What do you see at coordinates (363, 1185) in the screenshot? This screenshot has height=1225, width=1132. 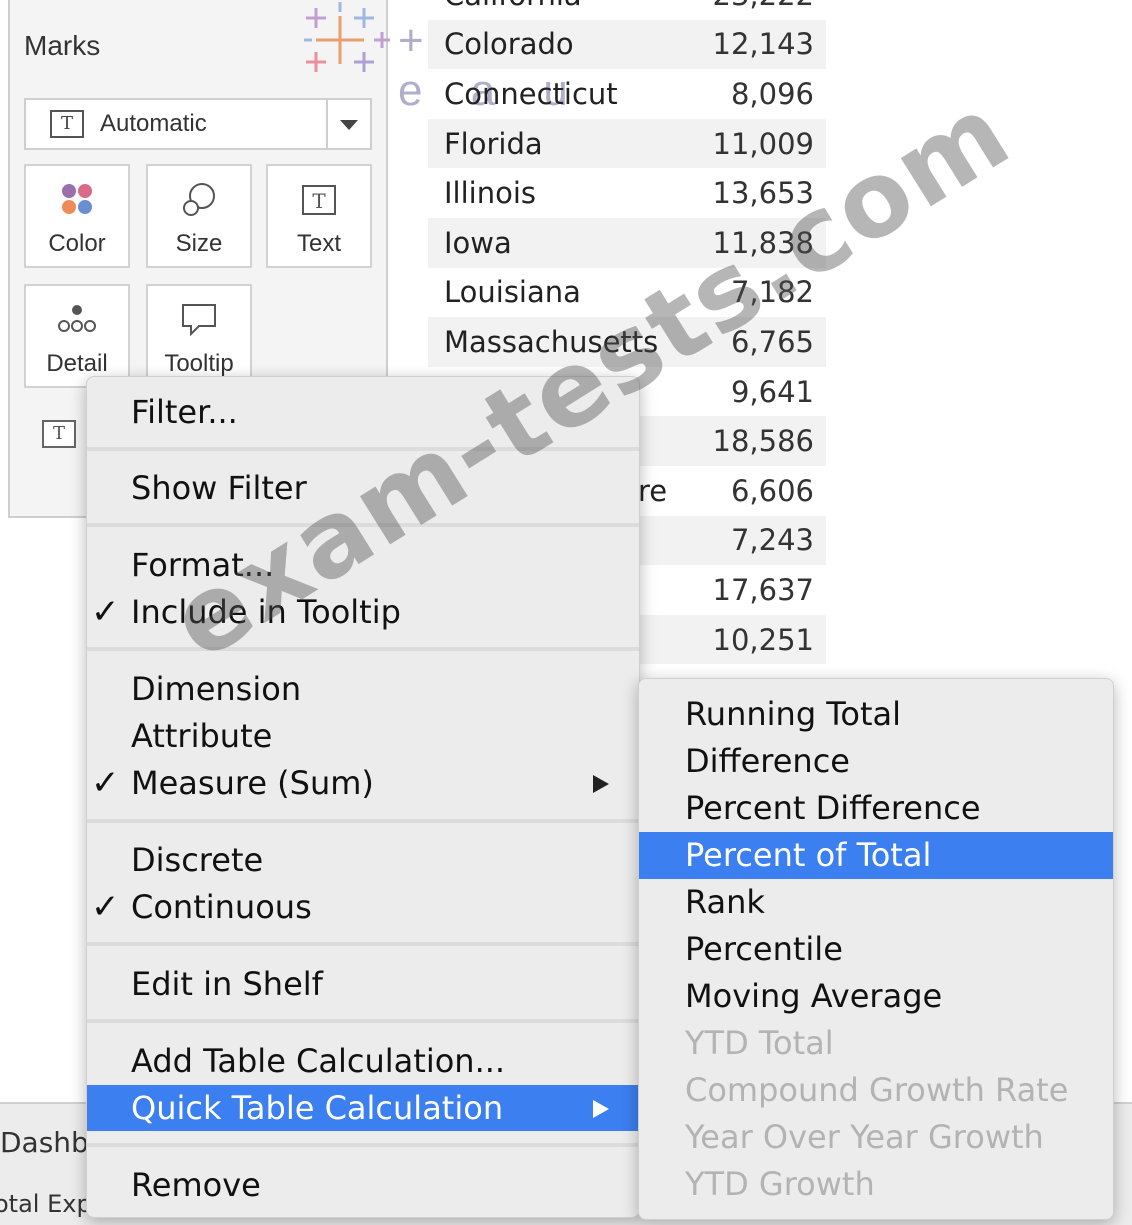 I see `menu-item-remove: Remove` at bounding box center [363, 1185].